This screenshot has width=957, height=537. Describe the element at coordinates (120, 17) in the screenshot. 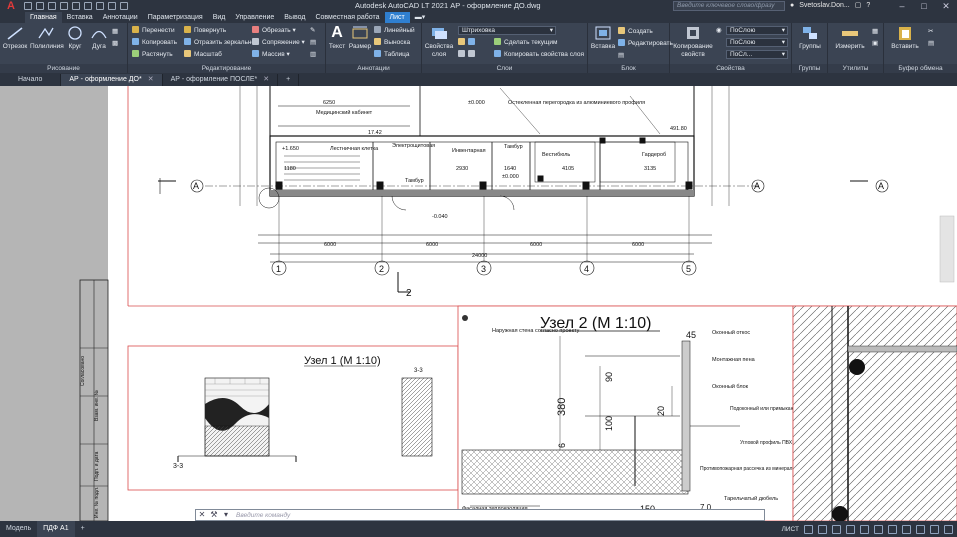

I see `tab-annotate: Аннотации` at that location.